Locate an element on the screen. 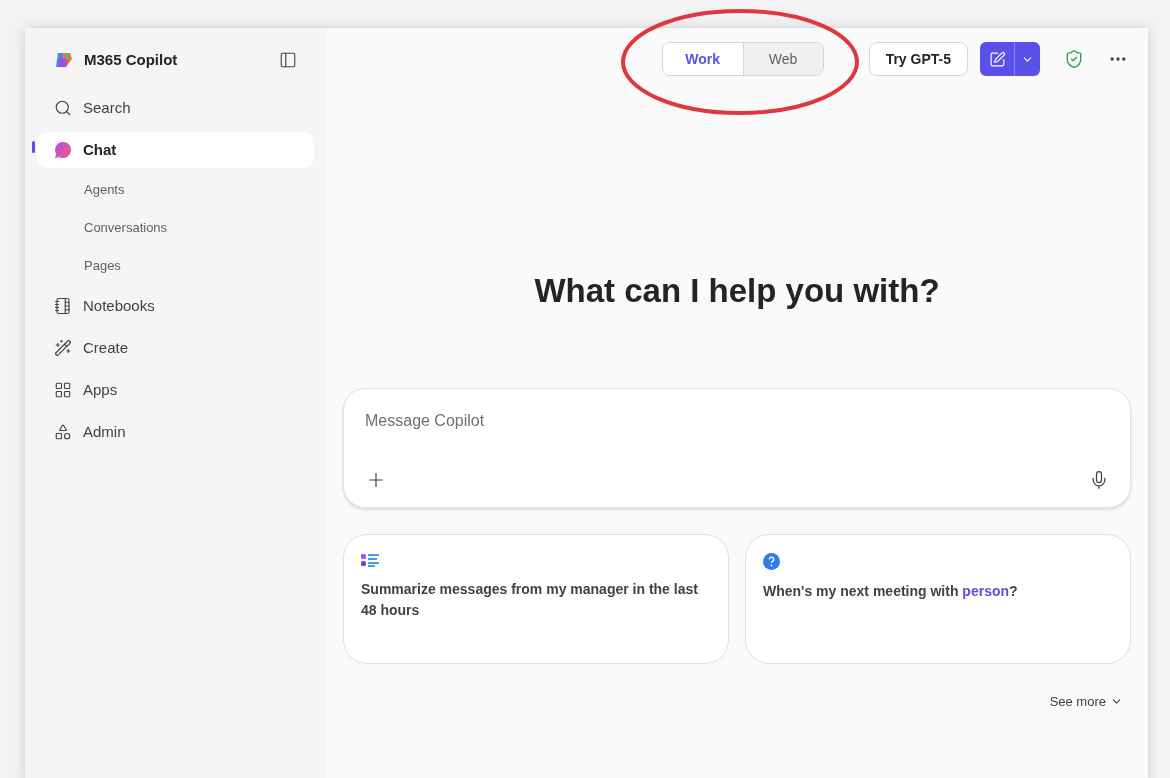 This screenshot has width=1170, height=778. admin-icon is located at coordinates (63, 432).